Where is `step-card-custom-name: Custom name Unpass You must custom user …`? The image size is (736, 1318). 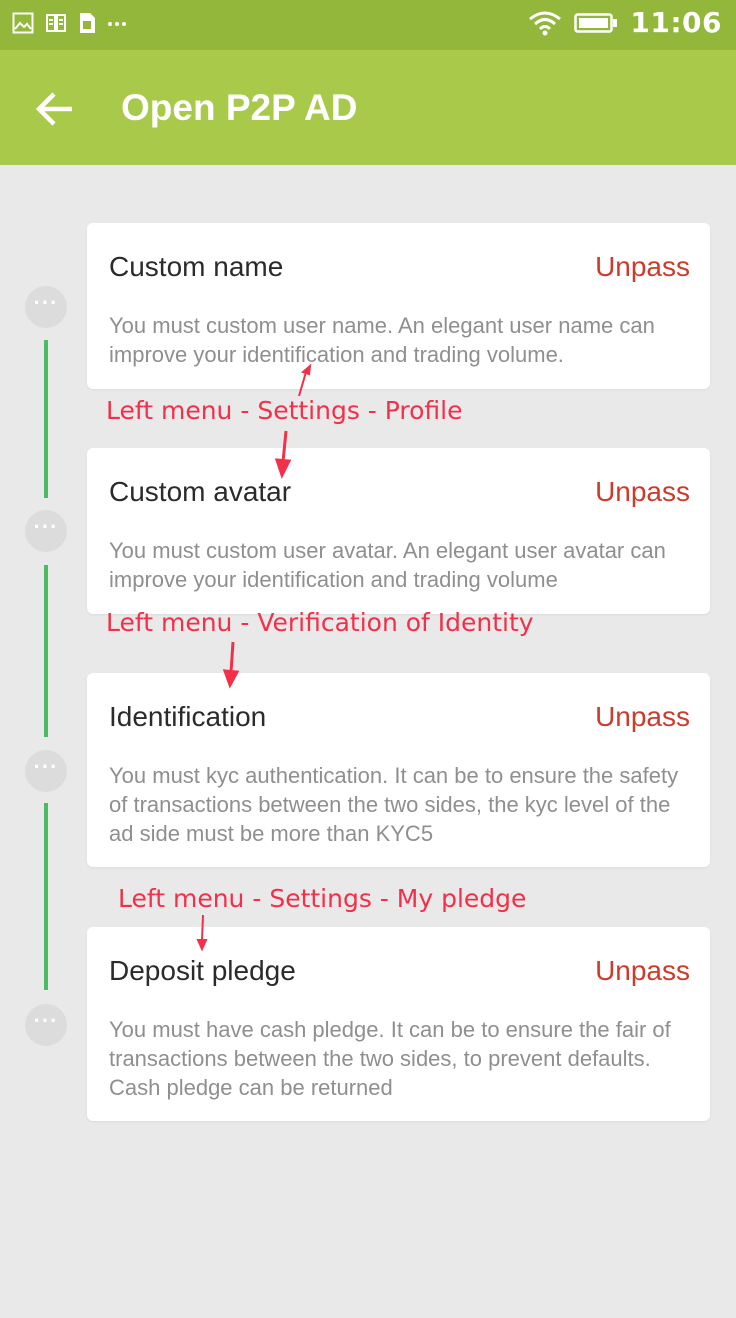
step-card-custom-name: Custom name Unpass You must custom user … is located at coordinates (398, 306).